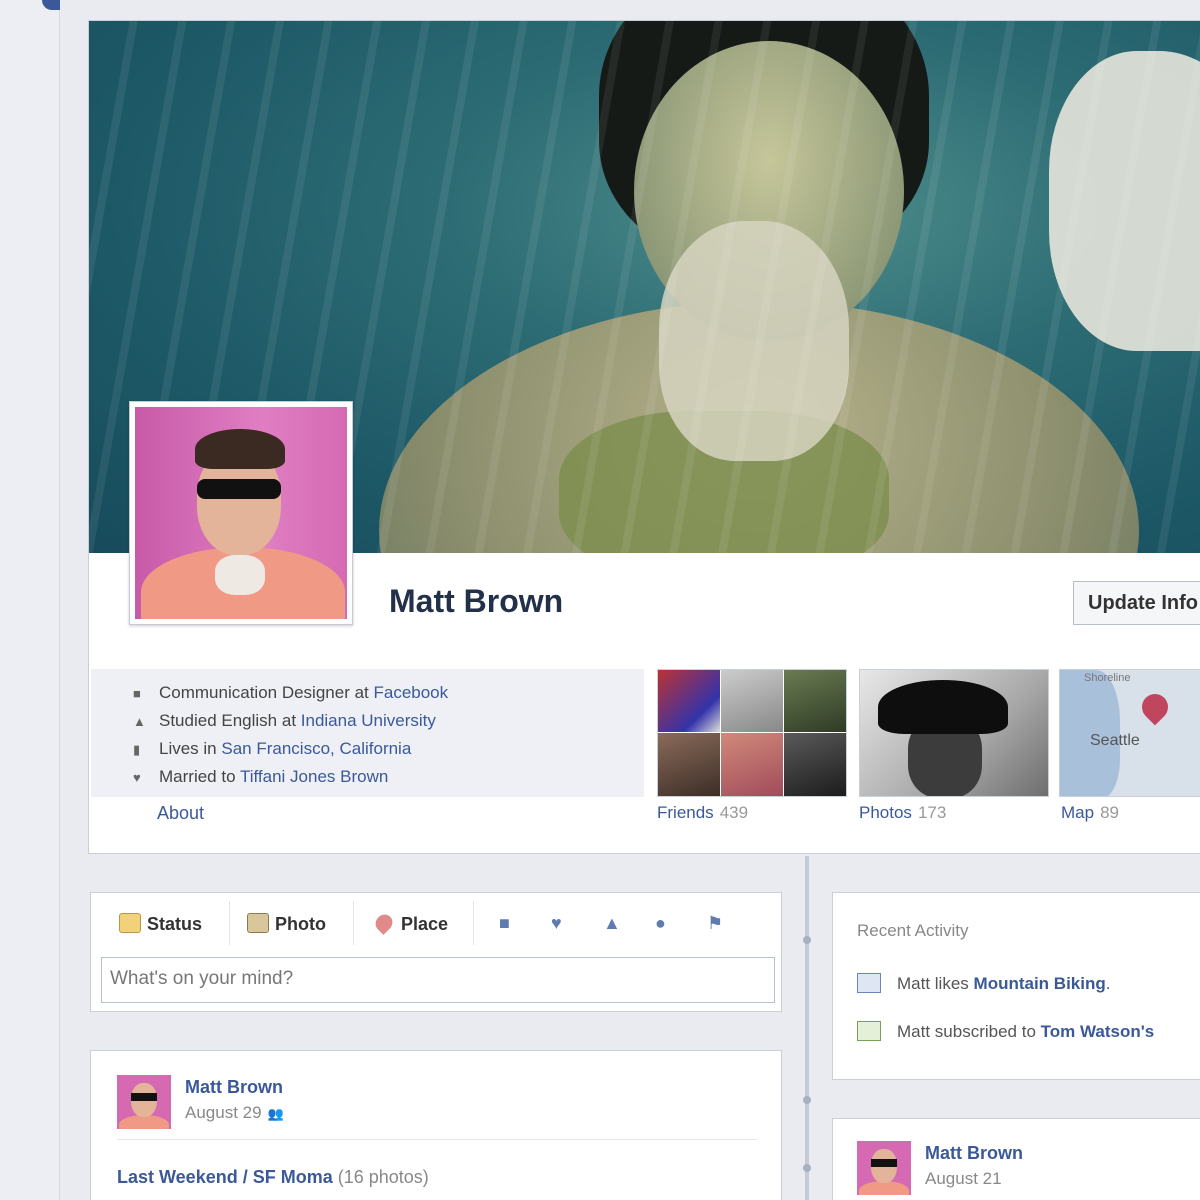 The image size is (1200, 1200). Describe the element at coordinates (1005, 1031) in the screenshot. I see `activity-item: Matt subscribed to Tom Watson's` at that location.